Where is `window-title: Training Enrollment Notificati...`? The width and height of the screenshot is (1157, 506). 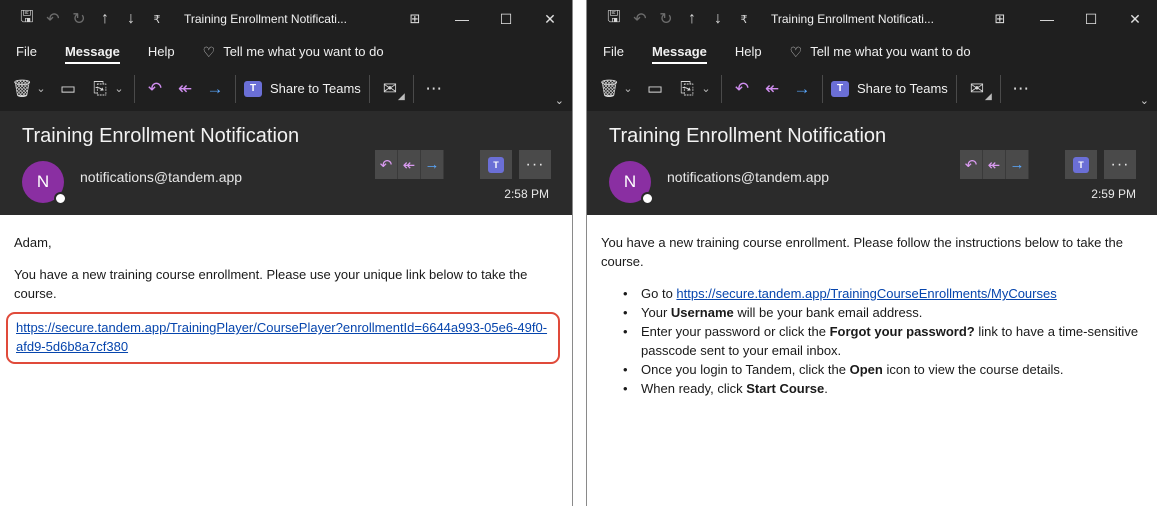 window-title: Training Enrollment Notificati... is located at coordinates (265, 19).